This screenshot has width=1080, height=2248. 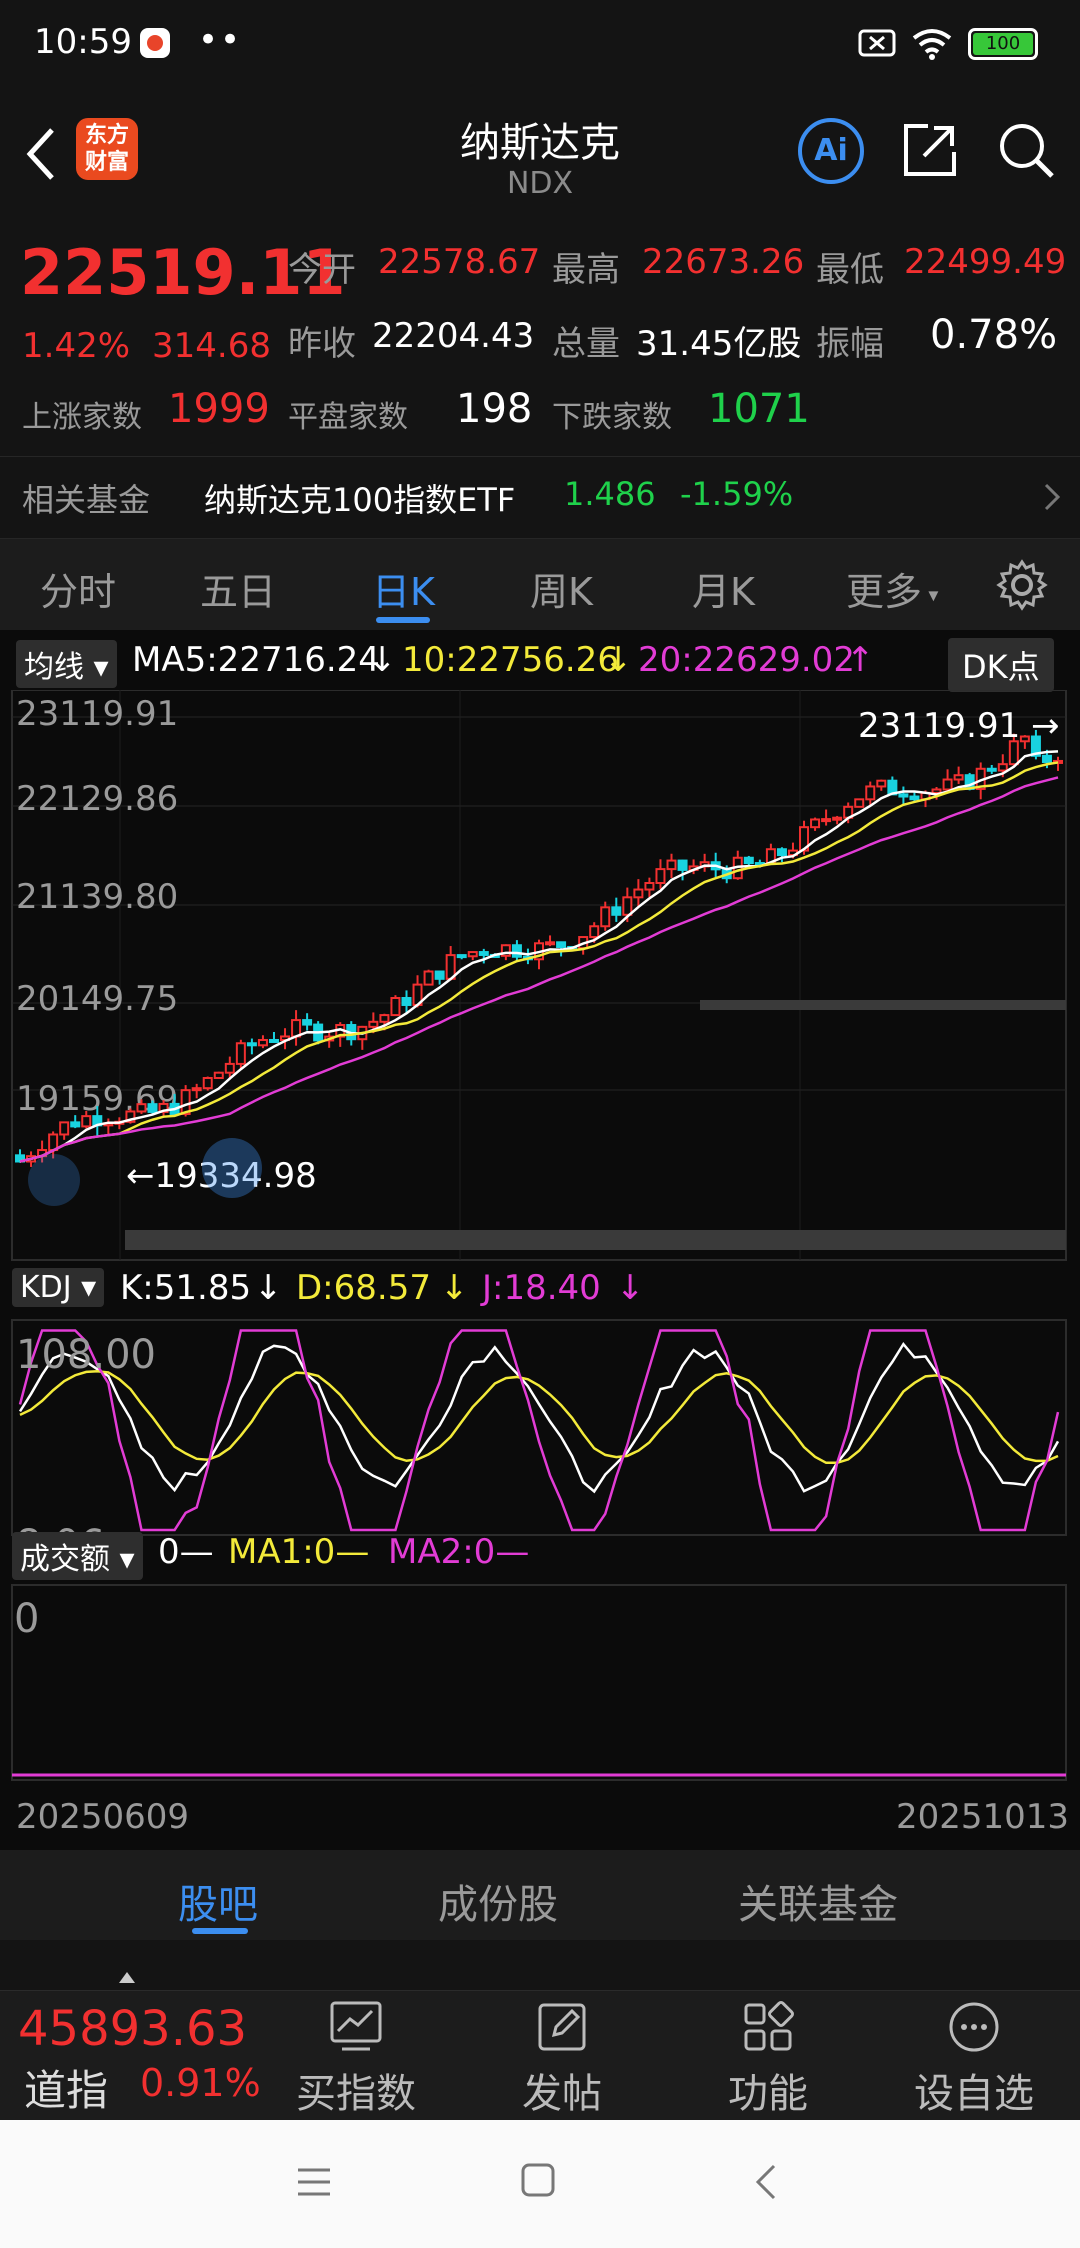 What do you see at coordinates (630, 1288) in the screenshot?
I see `kdj-j-arrow: ↓` at bounding box center [630, 1288].